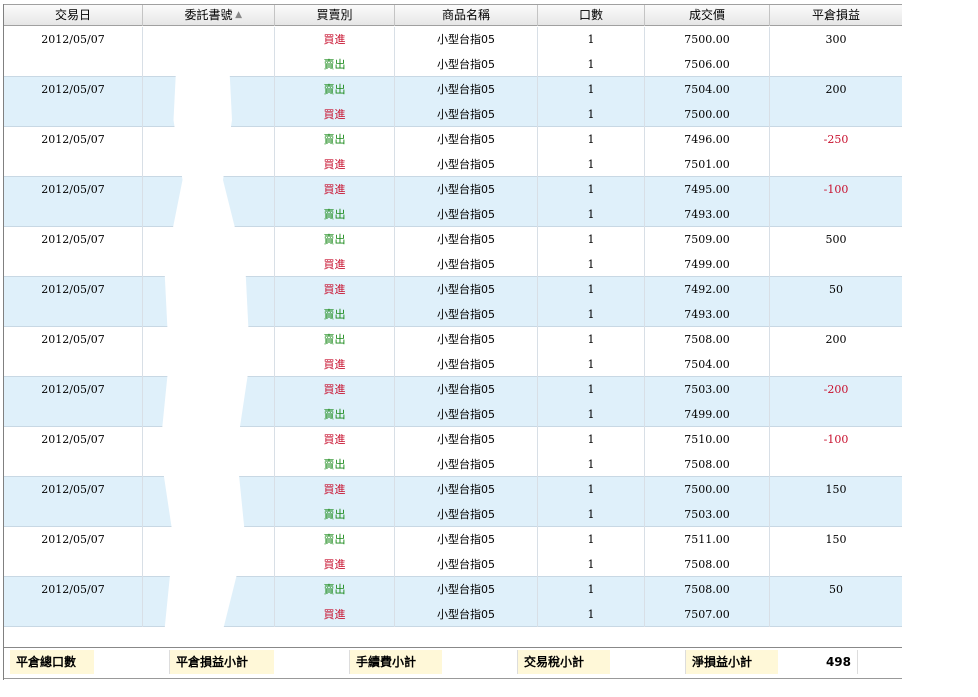 The width and height of the screenshot is (978, 697). What do you see at coordinates (707, 414) in the screenshot?
I see `cell-price: 7499.00` at bounding box center [707, 414].